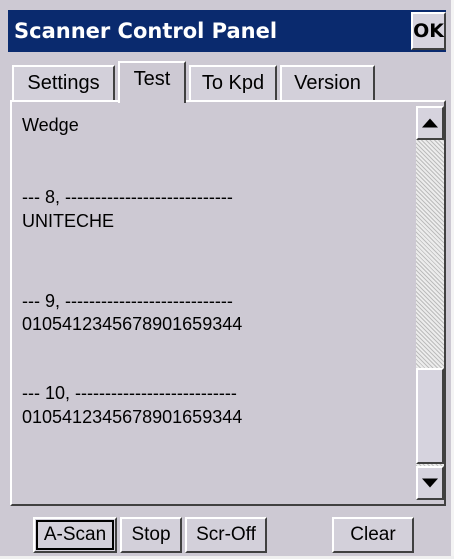  I want to click on output-line: --- 10, ---------------------------, so click(129, 393).